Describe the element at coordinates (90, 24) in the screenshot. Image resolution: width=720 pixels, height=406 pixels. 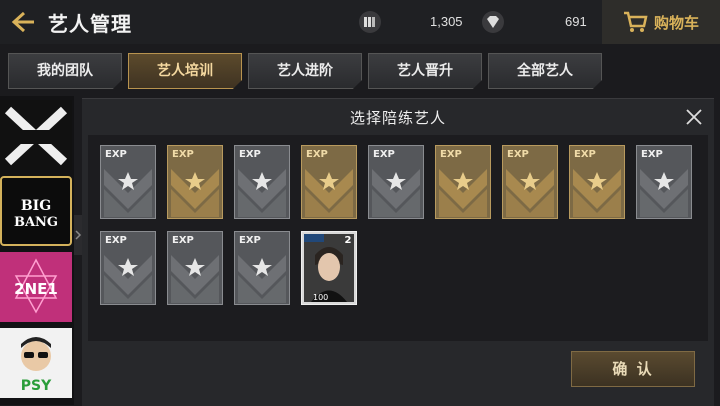
I see `page-title: 艺人管理` at that location.